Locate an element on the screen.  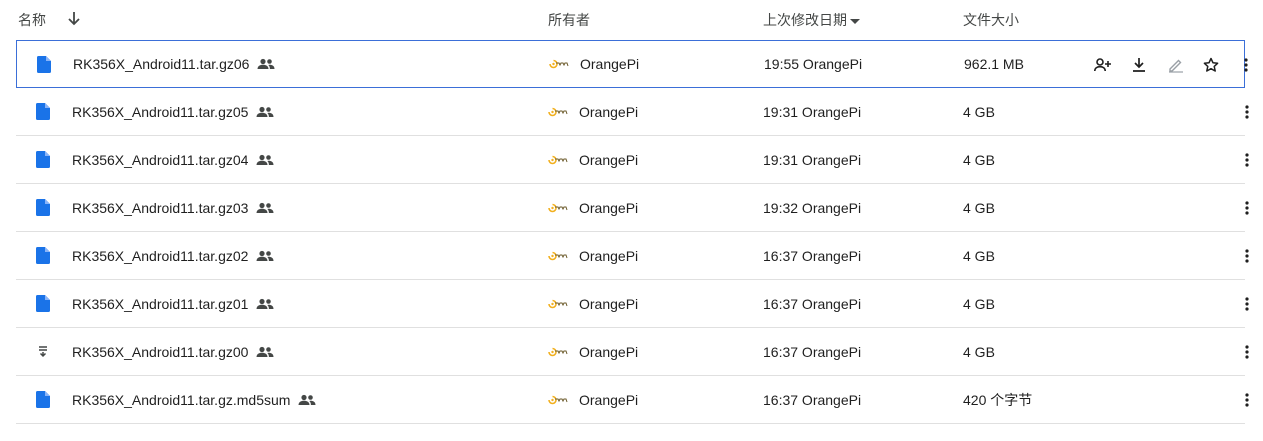
column-header-owner: 所有者 is located at coordinates (569, 20).